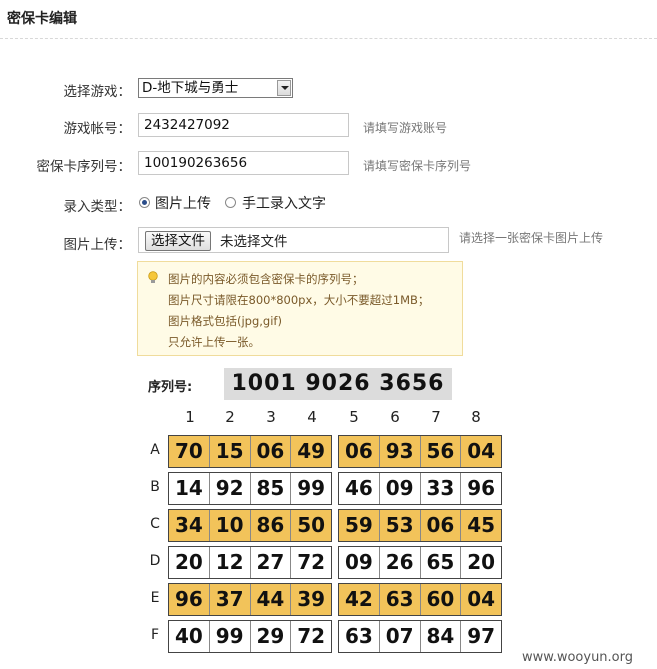  What do you see at coordinates (230, 451) in the screenshot?
I see `card-cell: 15` at bounding box center [230, 451].